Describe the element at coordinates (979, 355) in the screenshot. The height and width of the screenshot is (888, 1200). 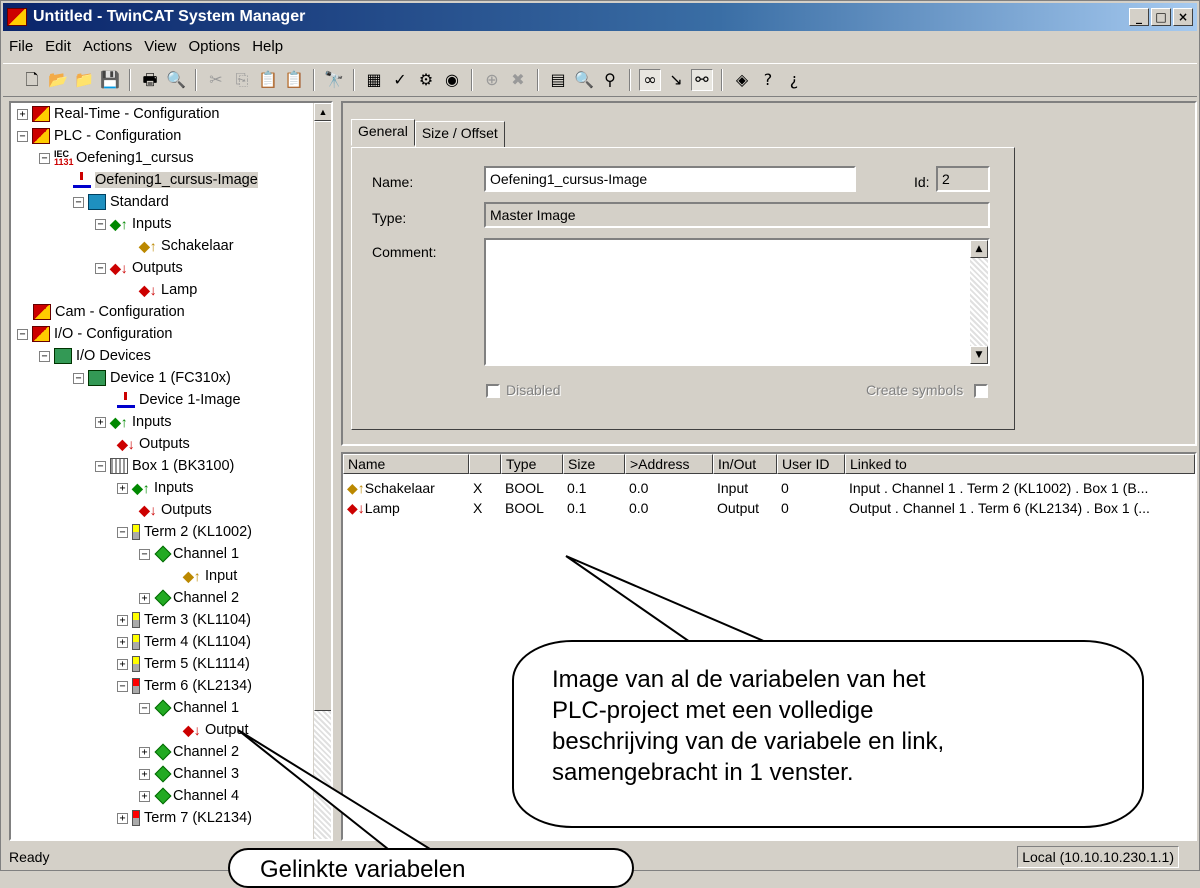
I see `scroll-down-icon: ▼` at that location.